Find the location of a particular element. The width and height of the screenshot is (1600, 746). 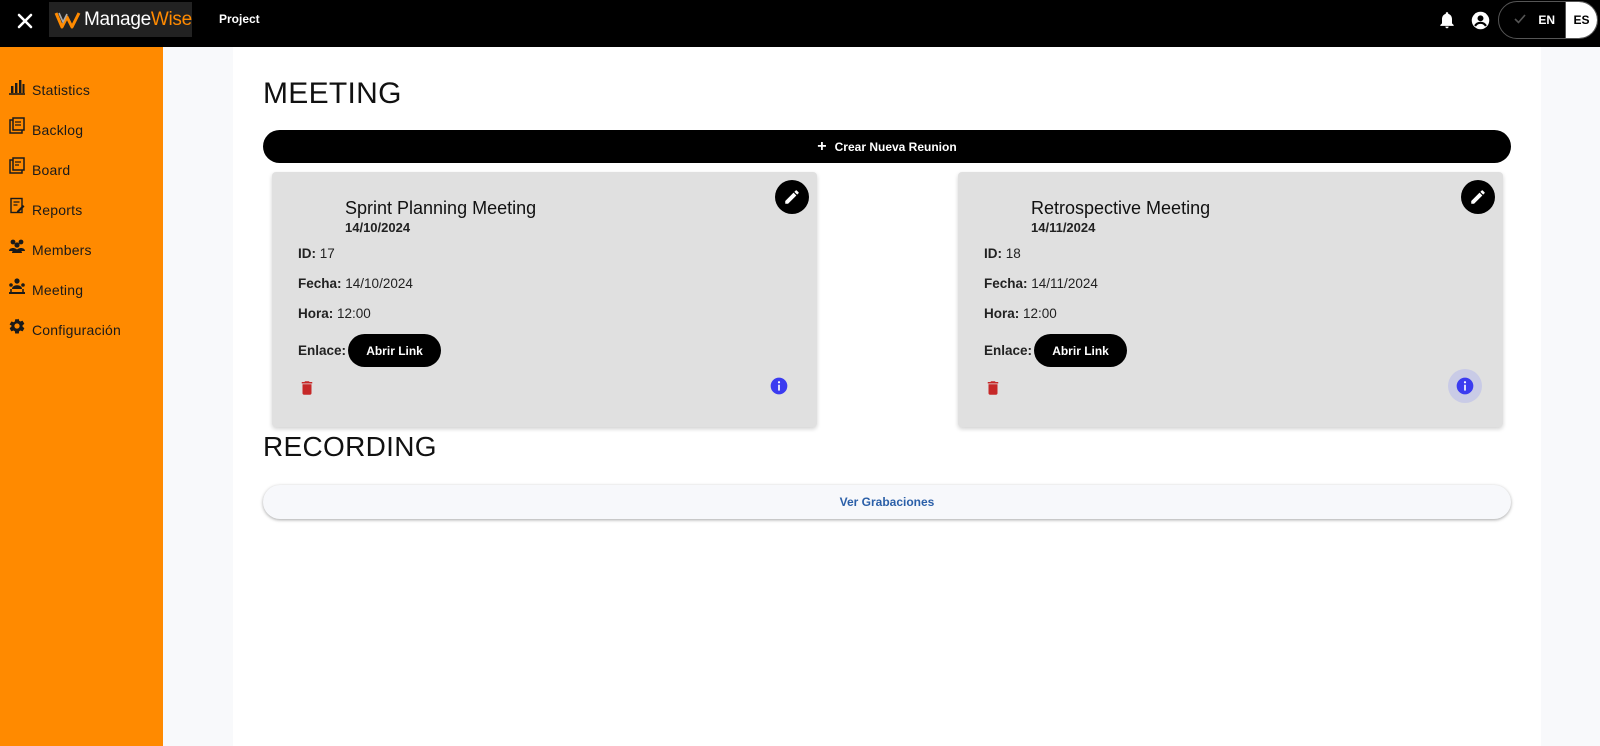

sidebar-item-board: Board is located at coordinates (39, 170).